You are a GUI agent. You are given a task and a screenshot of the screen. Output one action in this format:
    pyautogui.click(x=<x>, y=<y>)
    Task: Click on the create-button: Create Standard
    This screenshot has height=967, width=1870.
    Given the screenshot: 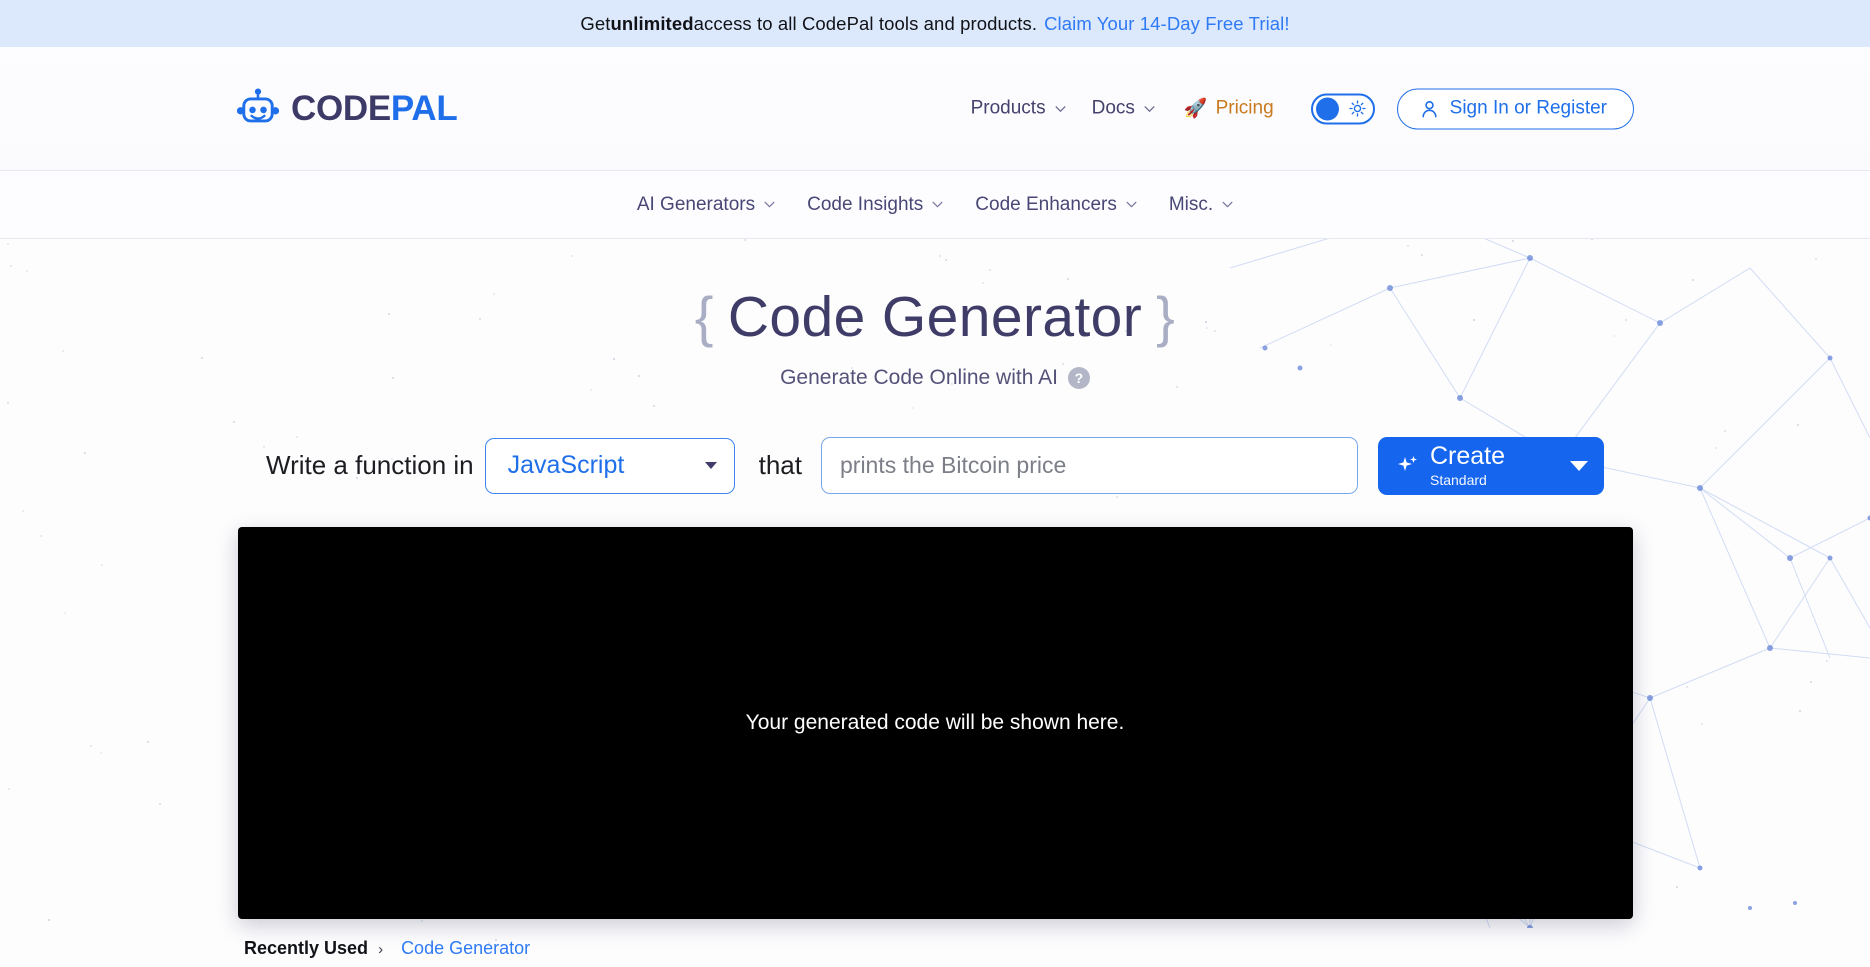 What is the action you would take?
    pyautogui.click(x=1491, y=465)
    